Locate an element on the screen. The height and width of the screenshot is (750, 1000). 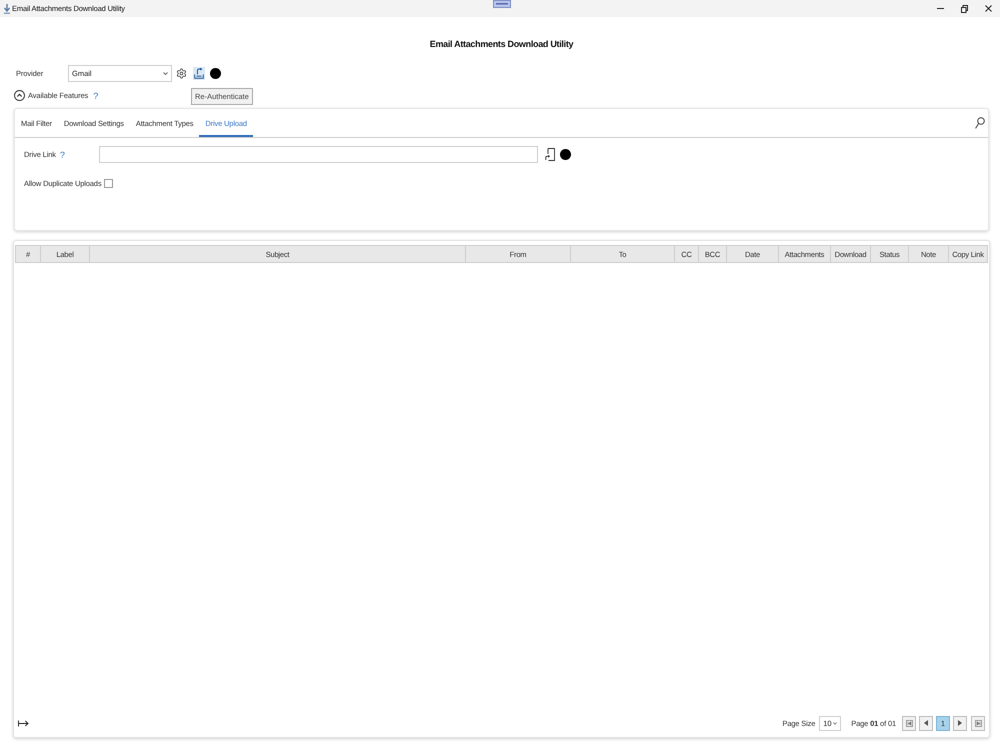
download-arrow-icon is located at coordinates (7, 9).